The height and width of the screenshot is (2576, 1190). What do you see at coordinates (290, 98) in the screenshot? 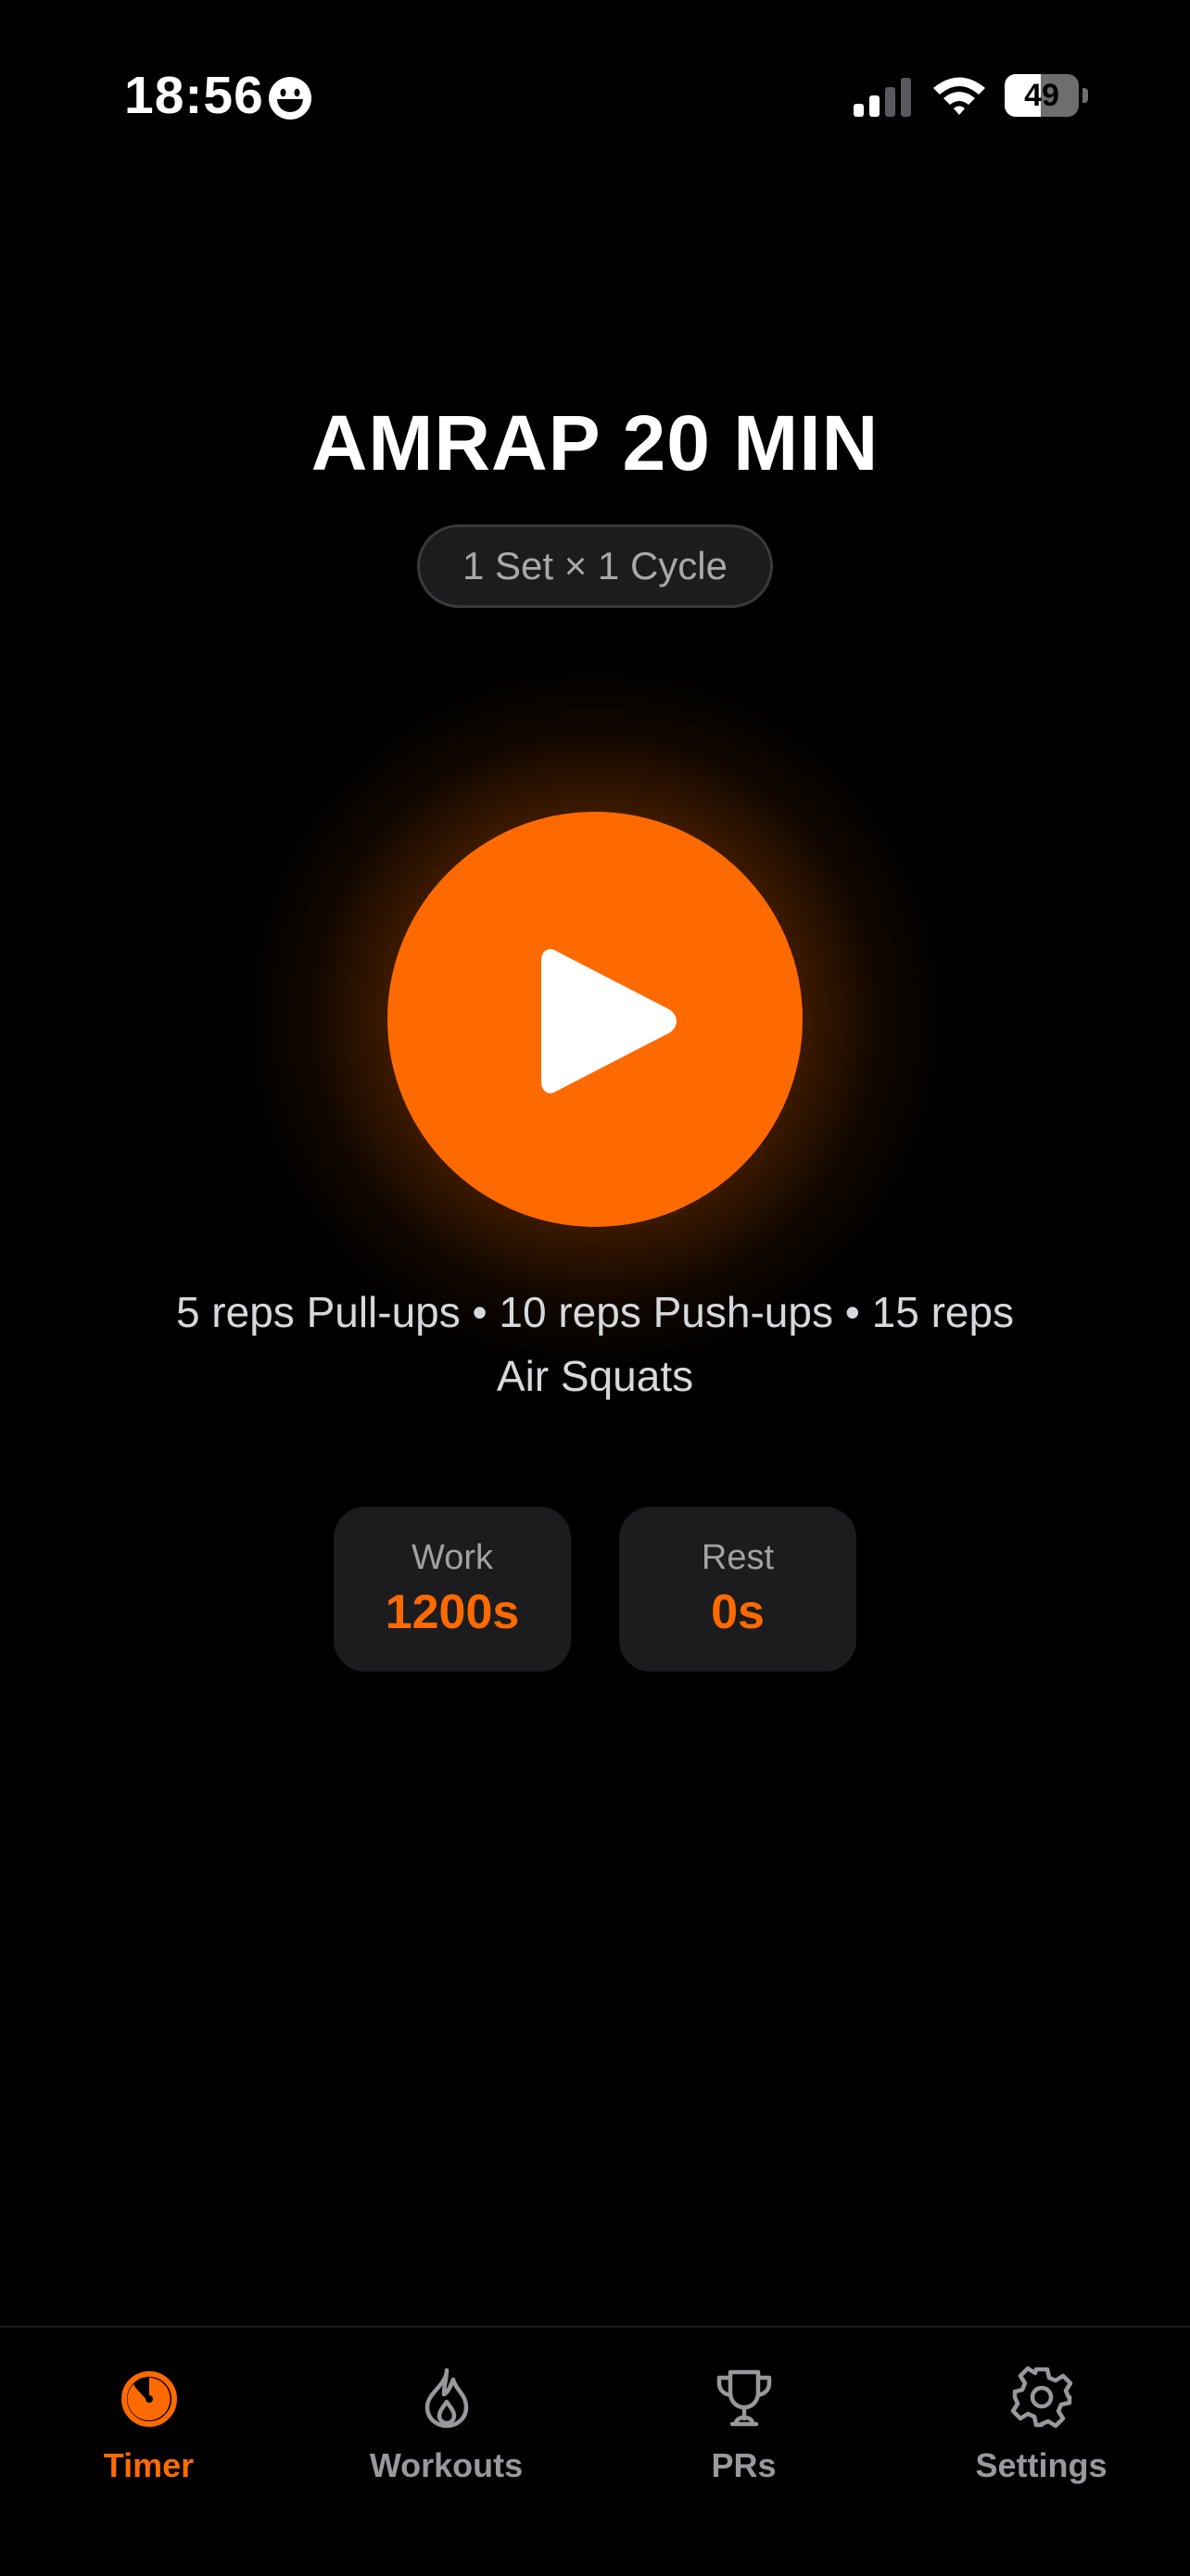
I see `smiley-face-icon` at bounding box center [290, 98].